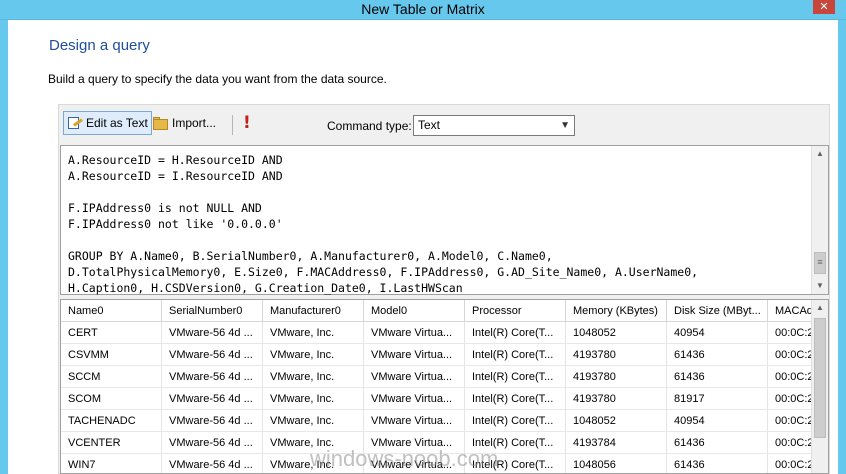  I want to click on page-title: Design a query, so click(99, 45).